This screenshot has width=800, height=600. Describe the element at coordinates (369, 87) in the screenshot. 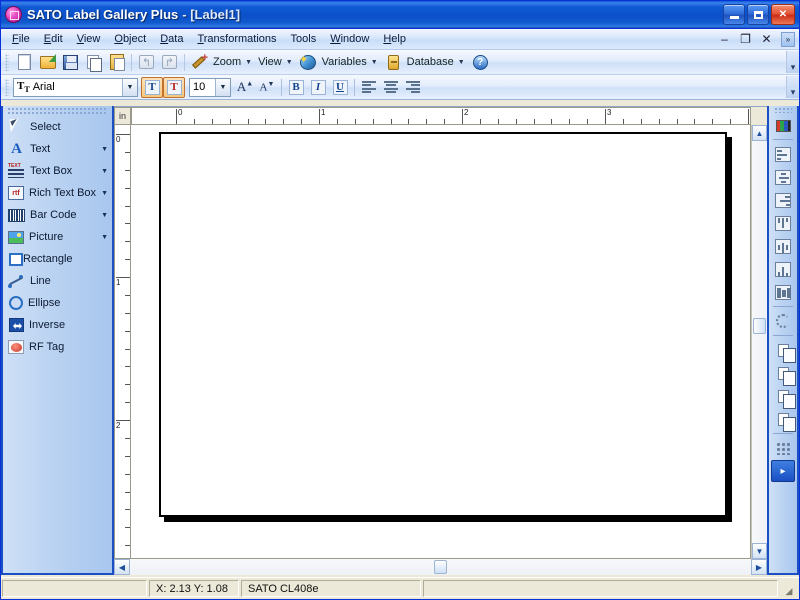

I see `align-left-button` at that location.